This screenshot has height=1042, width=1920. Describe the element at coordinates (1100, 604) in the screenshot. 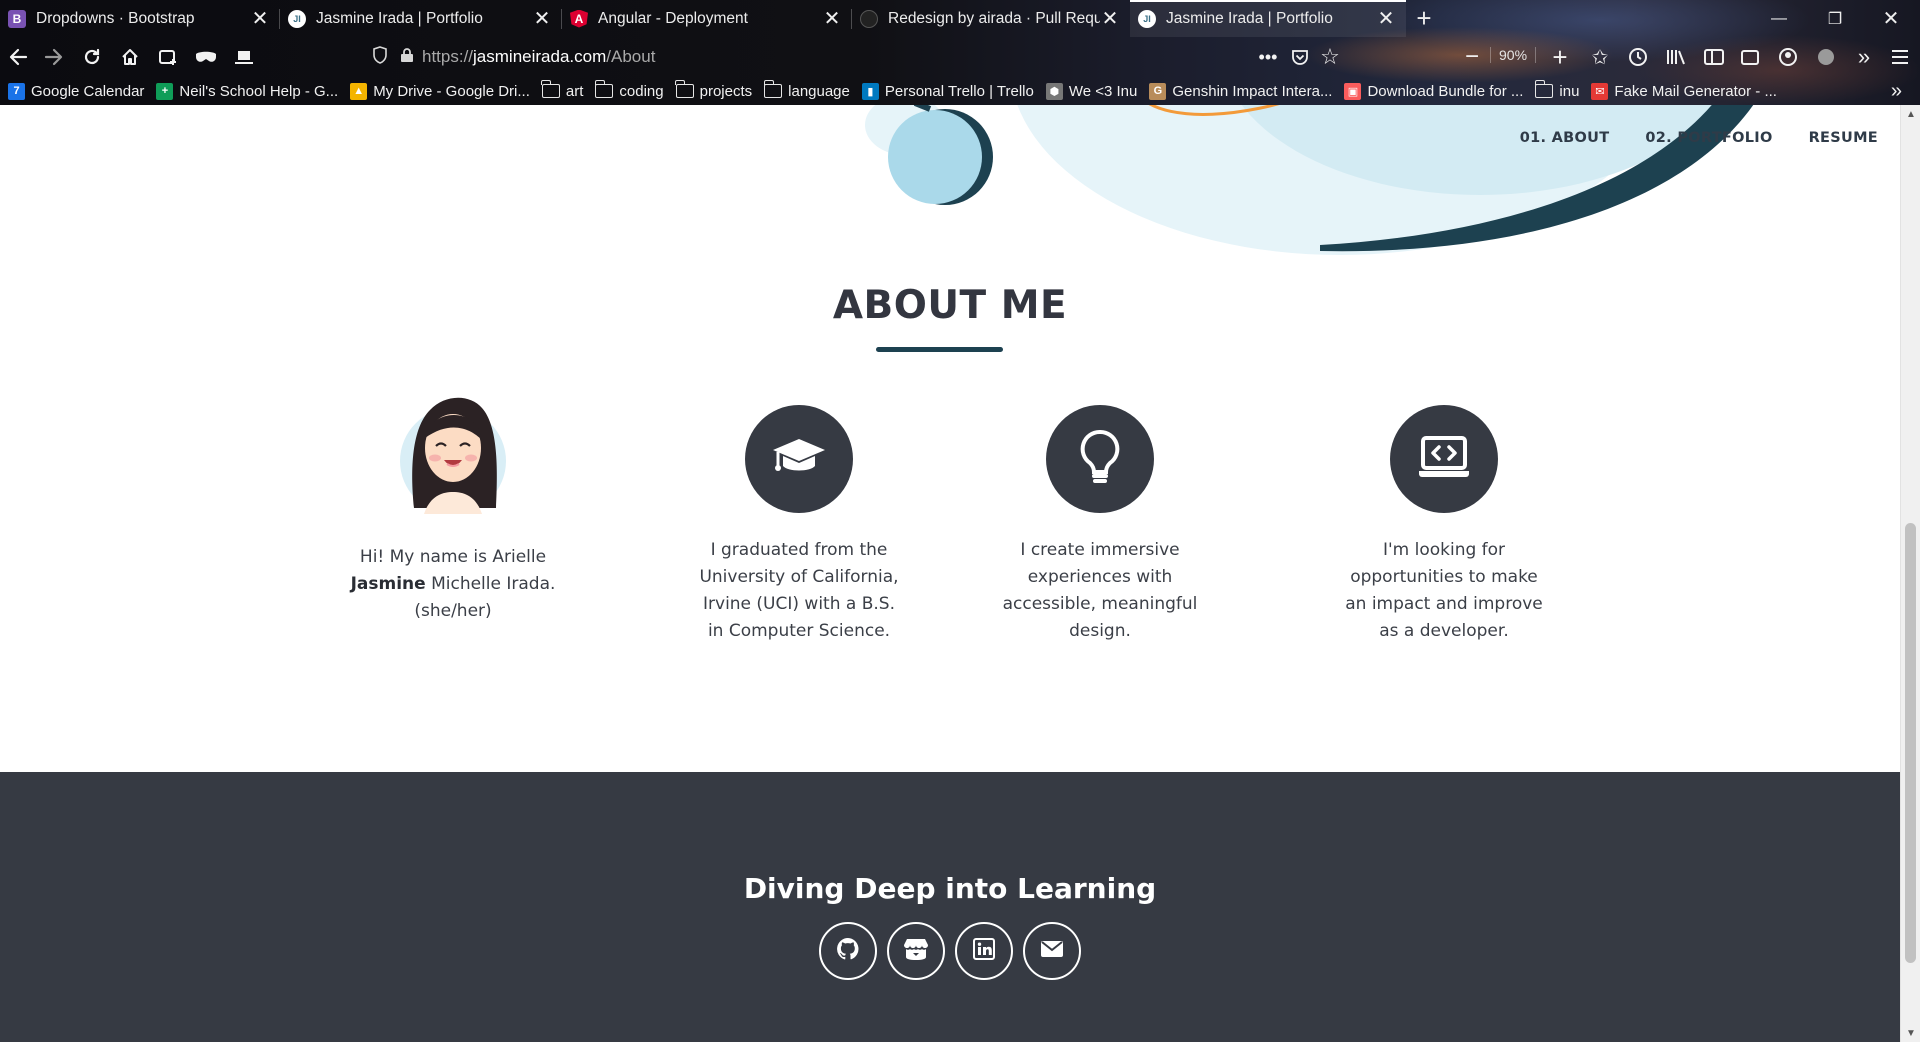

I see `text-line: accessible, meaningful` at that location.